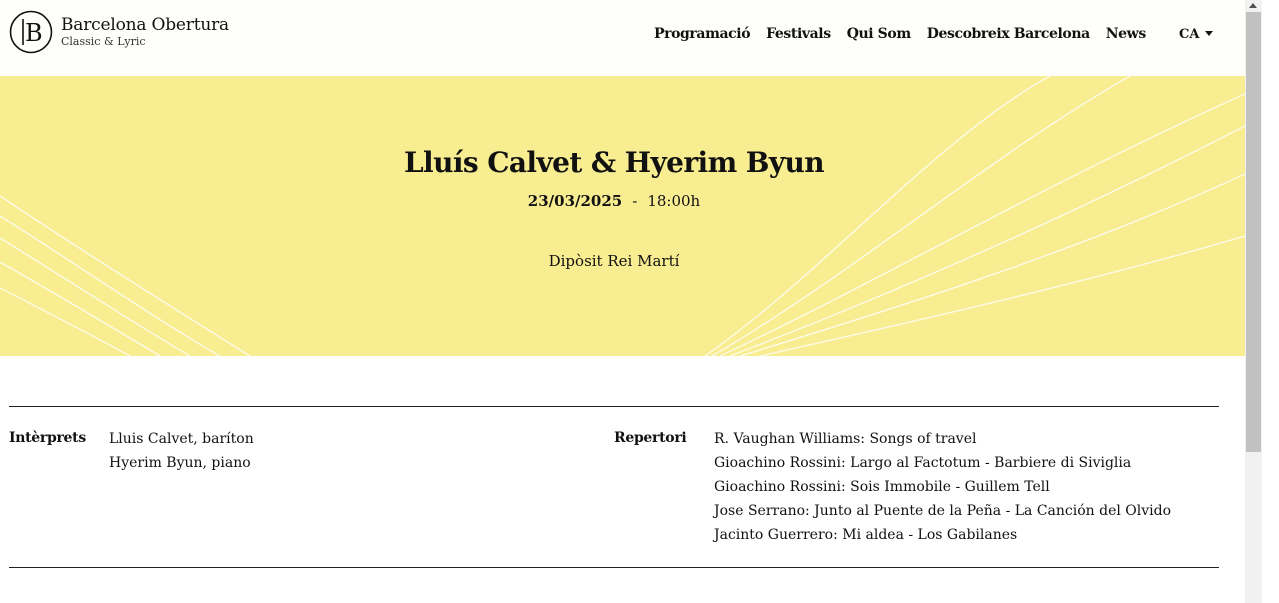 The width and height of the screenshot is (1279, 603). What do you see at coordinates (845, 439) in the screenshot?
I see `repertoire-item: R. Vaughan Williams: Songs of travel` at bounding box center [845, 439].